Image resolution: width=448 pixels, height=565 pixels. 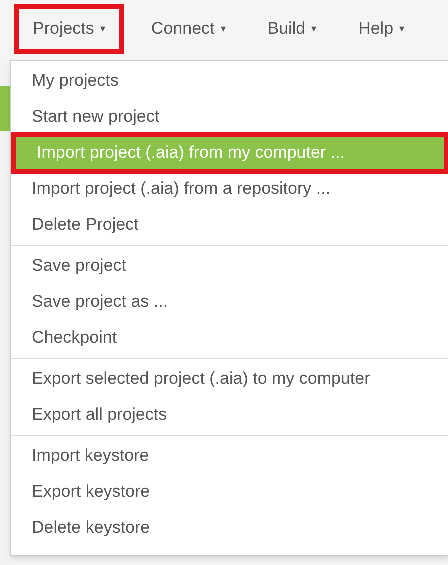 What do you see at coordinates (229, 379) in the screenshot?
I see `menu-item: Export selected project (.aia) to my computer` at bounding box center [229, 379].